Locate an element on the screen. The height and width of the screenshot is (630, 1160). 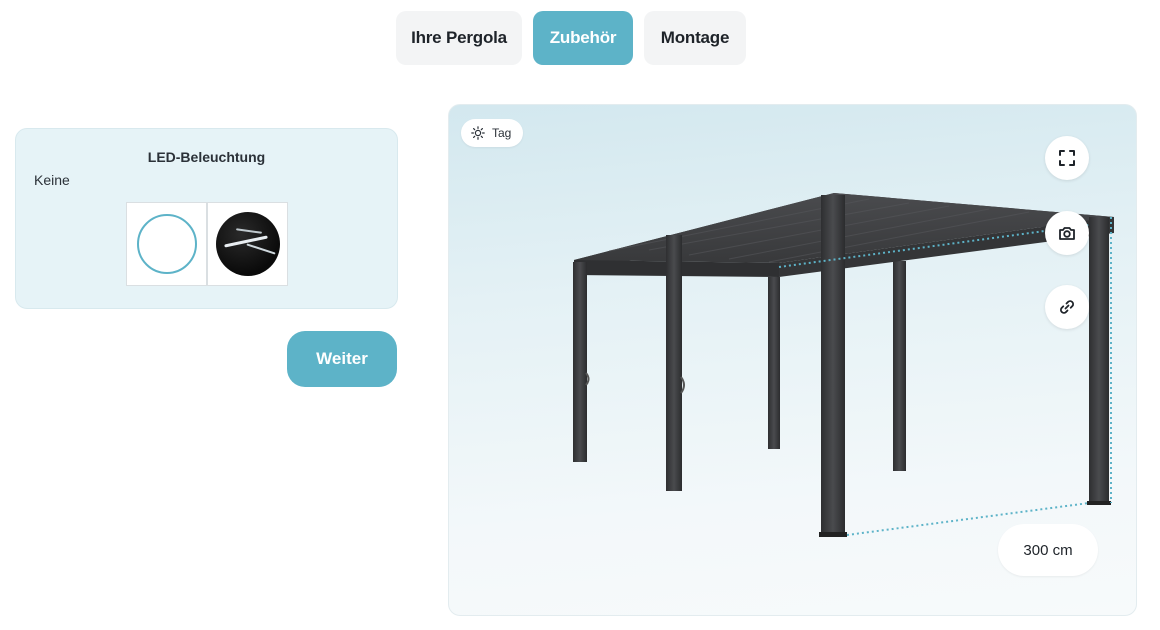
light-mode-toggle: Tag is located at coordinates (492, 133).